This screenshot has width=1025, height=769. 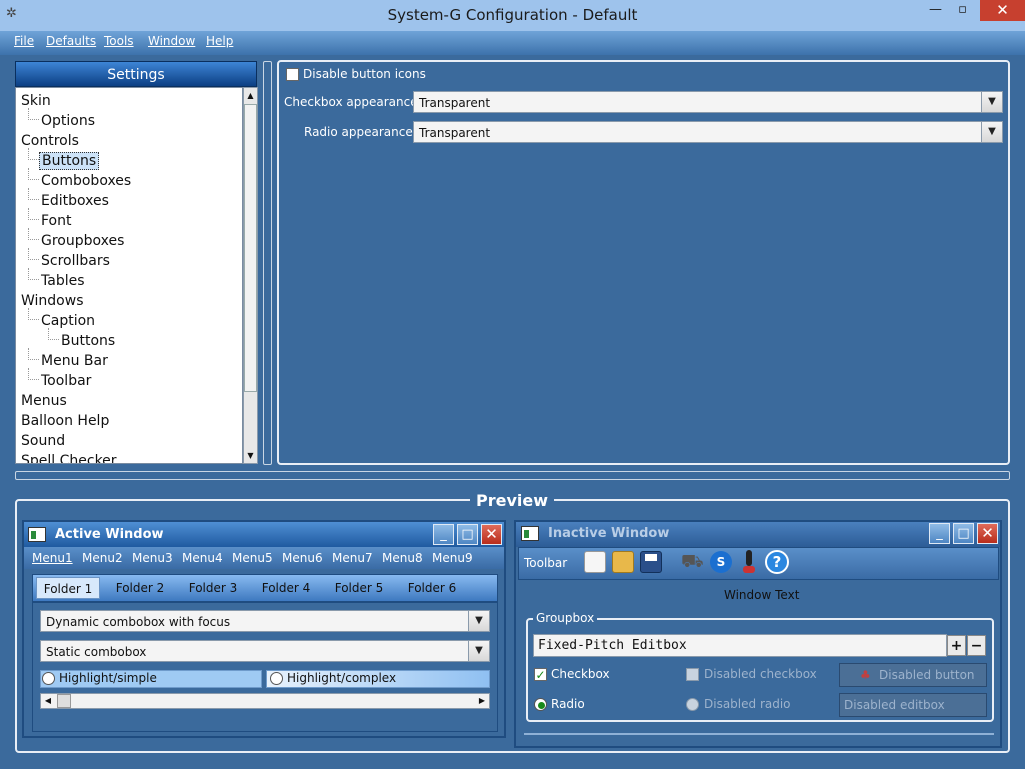 What do you see at coordinates (52, 558) in the screenshot?
I see `preview-menu-1: Menu1` at bounding box center [52, 558].